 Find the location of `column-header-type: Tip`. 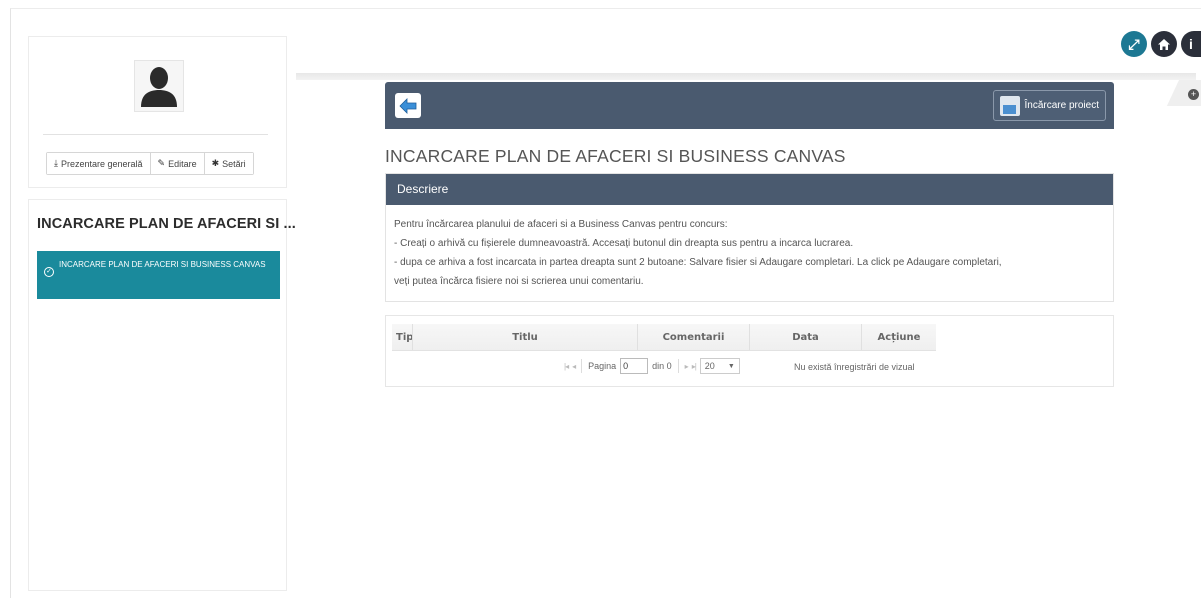

column-header-type: Tip is located at coordinates (402, 337).